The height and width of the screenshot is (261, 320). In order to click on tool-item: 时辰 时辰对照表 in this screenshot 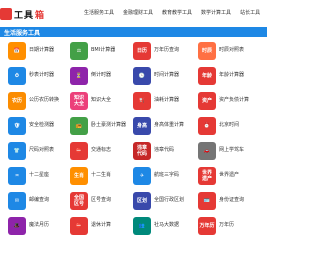, I will do `click(228, 52)`.